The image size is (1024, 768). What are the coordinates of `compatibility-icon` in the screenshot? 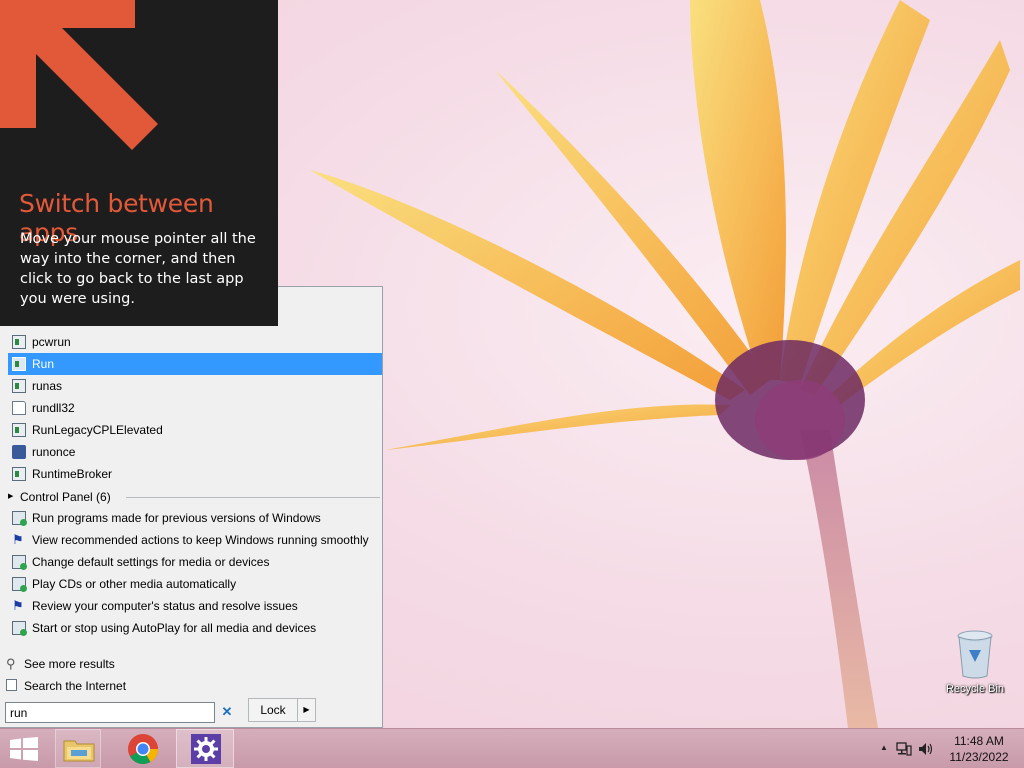 It's located at (19, 518).